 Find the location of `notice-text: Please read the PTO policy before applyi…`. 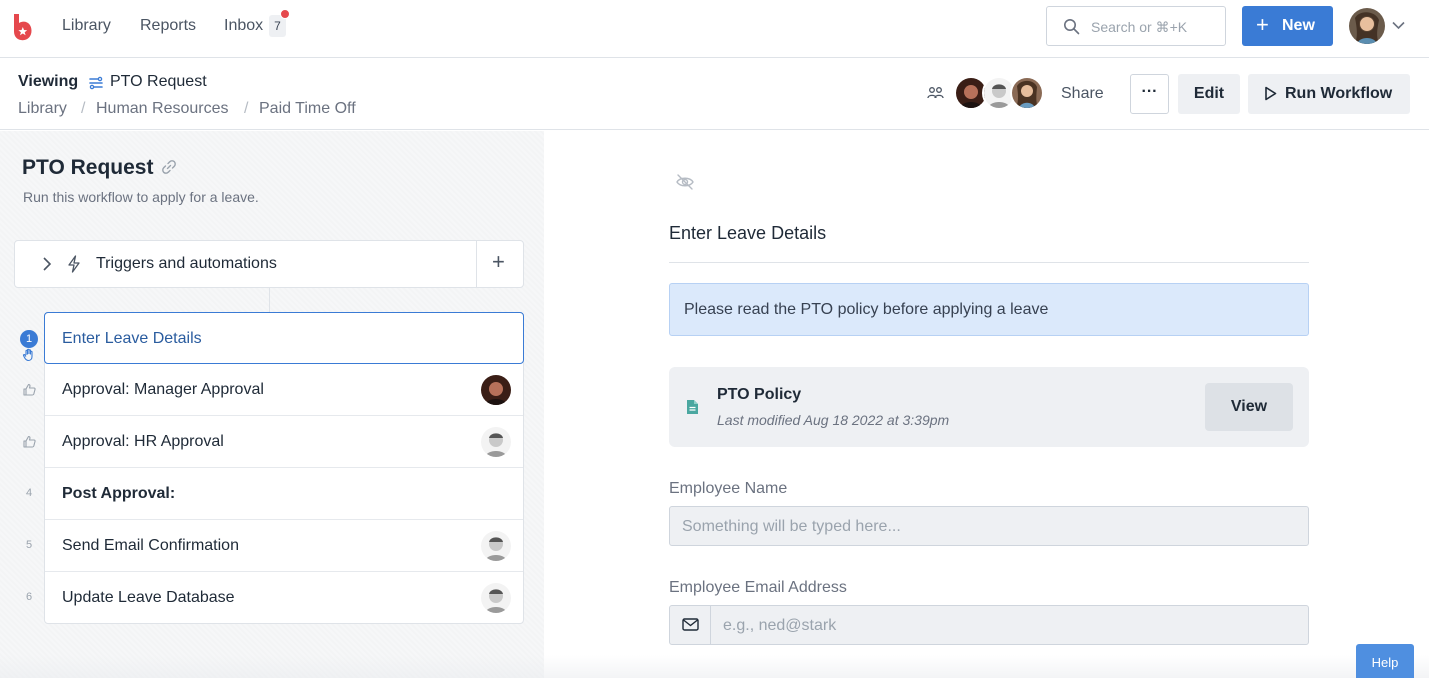

notice-text: Please read the PTO policy before applyi… is located at coordinates (866, 309).